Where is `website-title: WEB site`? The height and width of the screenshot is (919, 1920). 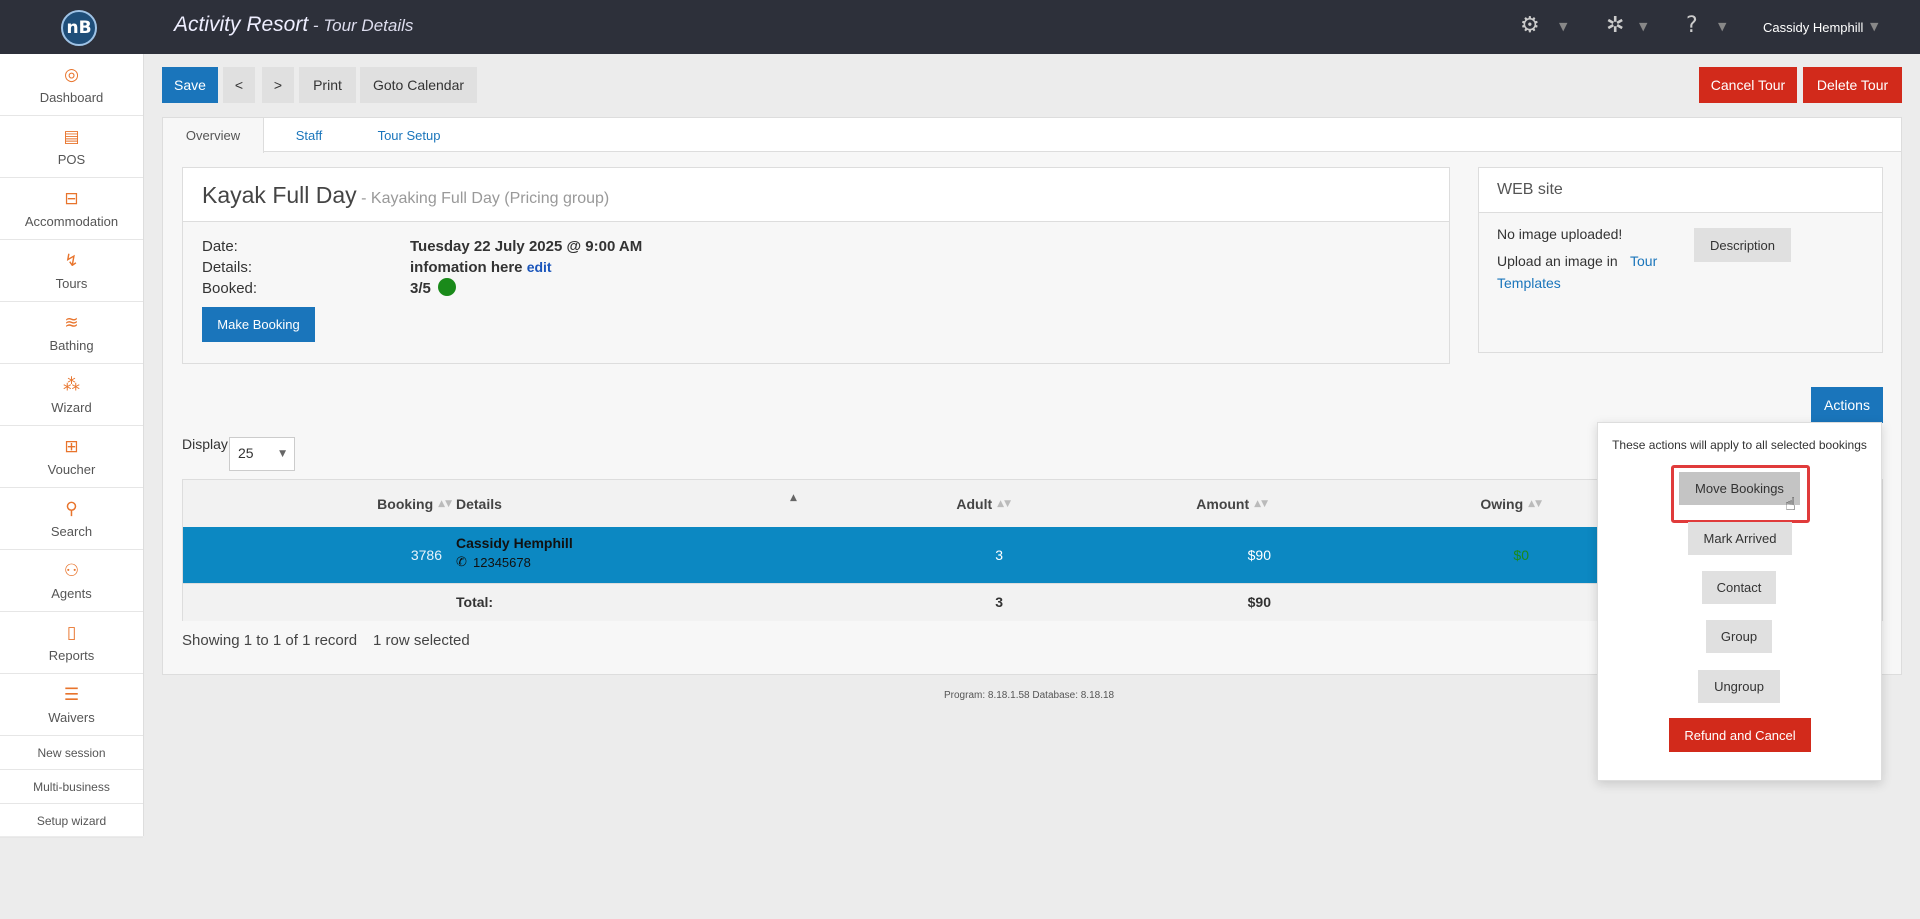 website-title: WEB site is located at coordinates (1680, 190).